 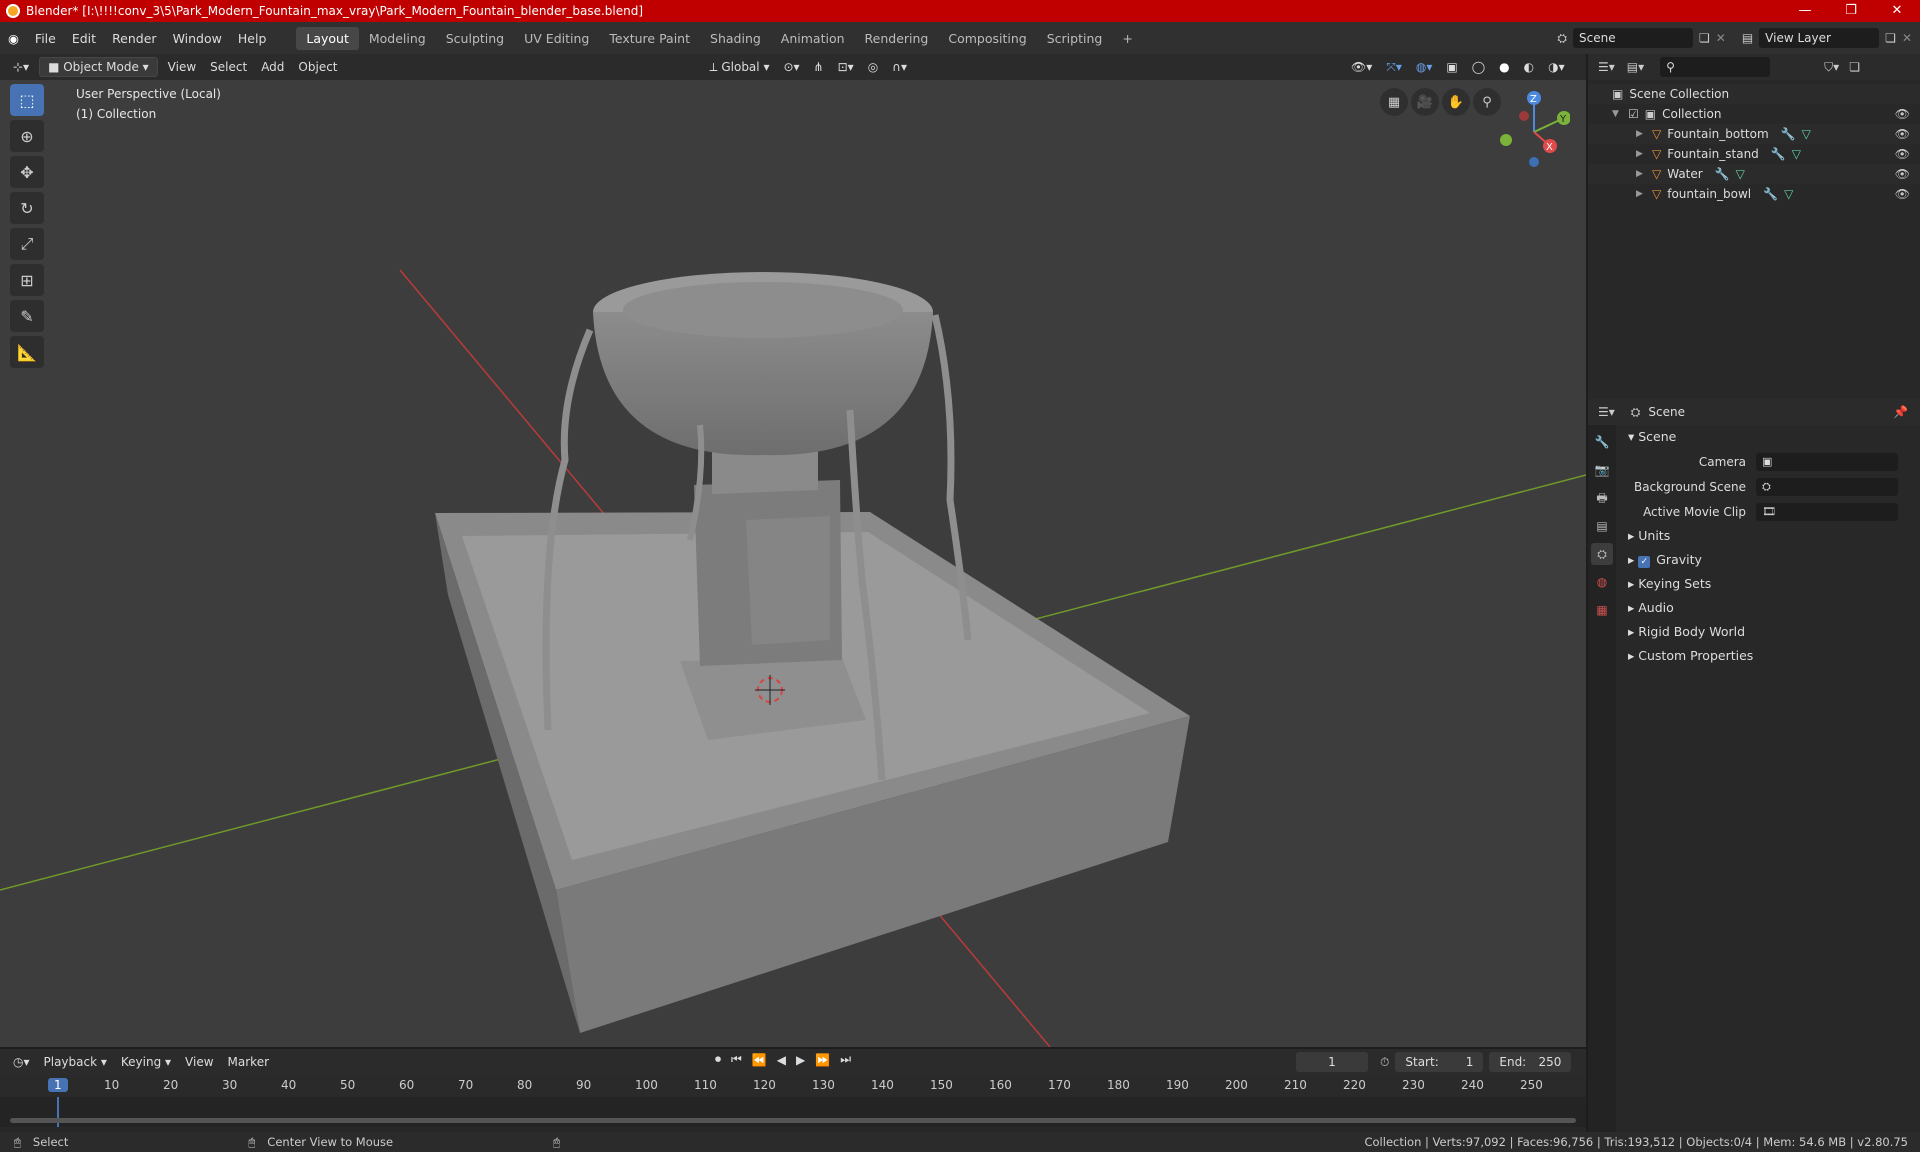 I want to click on jump-start-icon: ⏮, so click(x=736, y=1059).